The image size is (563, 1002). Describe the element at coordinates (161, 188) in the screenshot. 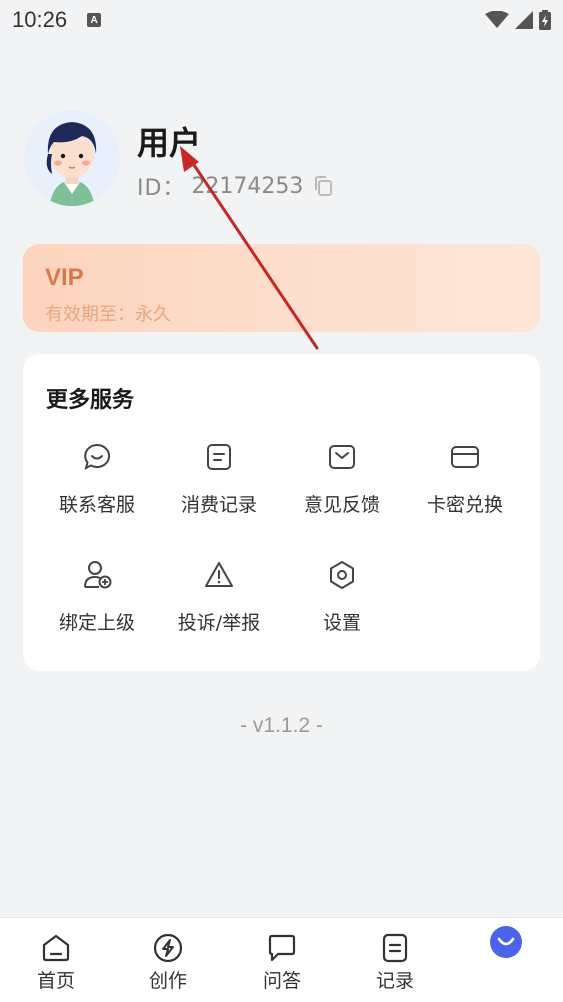

I see `user-id-label: ID：` at that location.